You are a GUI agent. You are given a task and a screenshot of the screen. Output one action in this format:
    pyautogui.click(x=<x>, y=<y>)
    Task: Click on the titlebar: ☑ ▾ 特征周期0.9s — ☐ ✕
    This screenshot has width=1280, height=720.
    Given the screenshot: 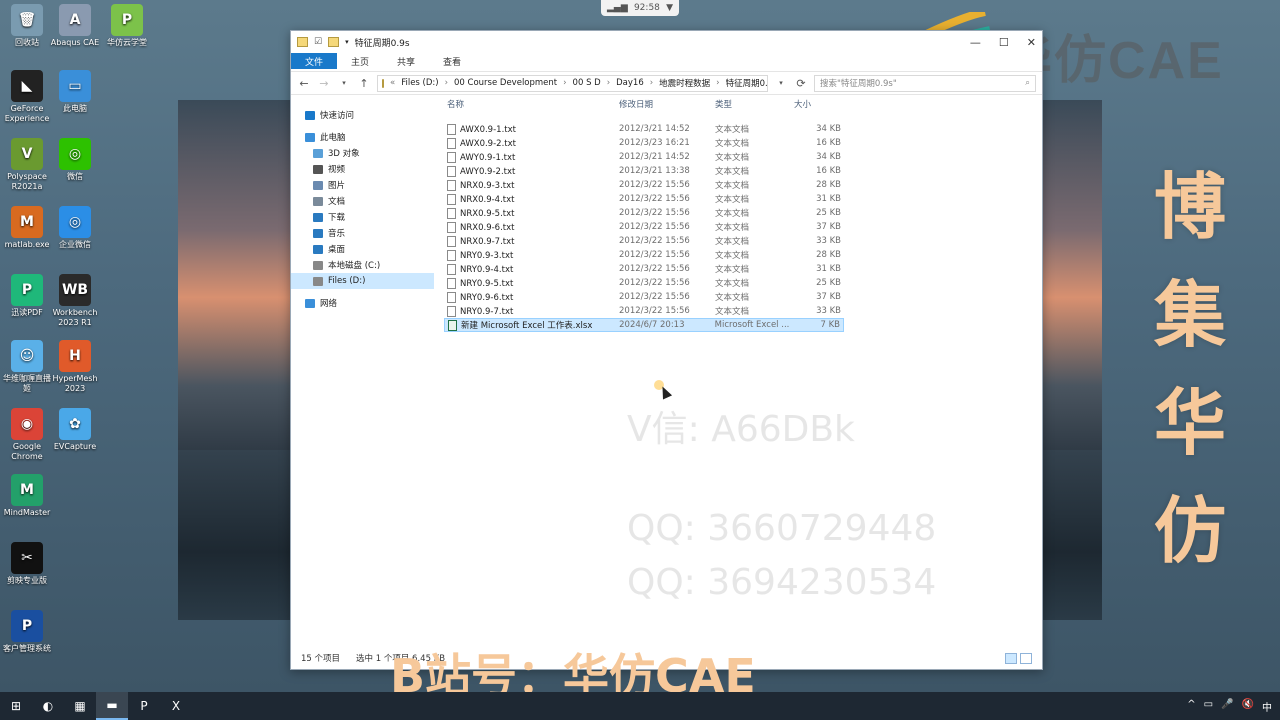 What is the action you would take?
    pyautogui.click(x=666, y=42)
    